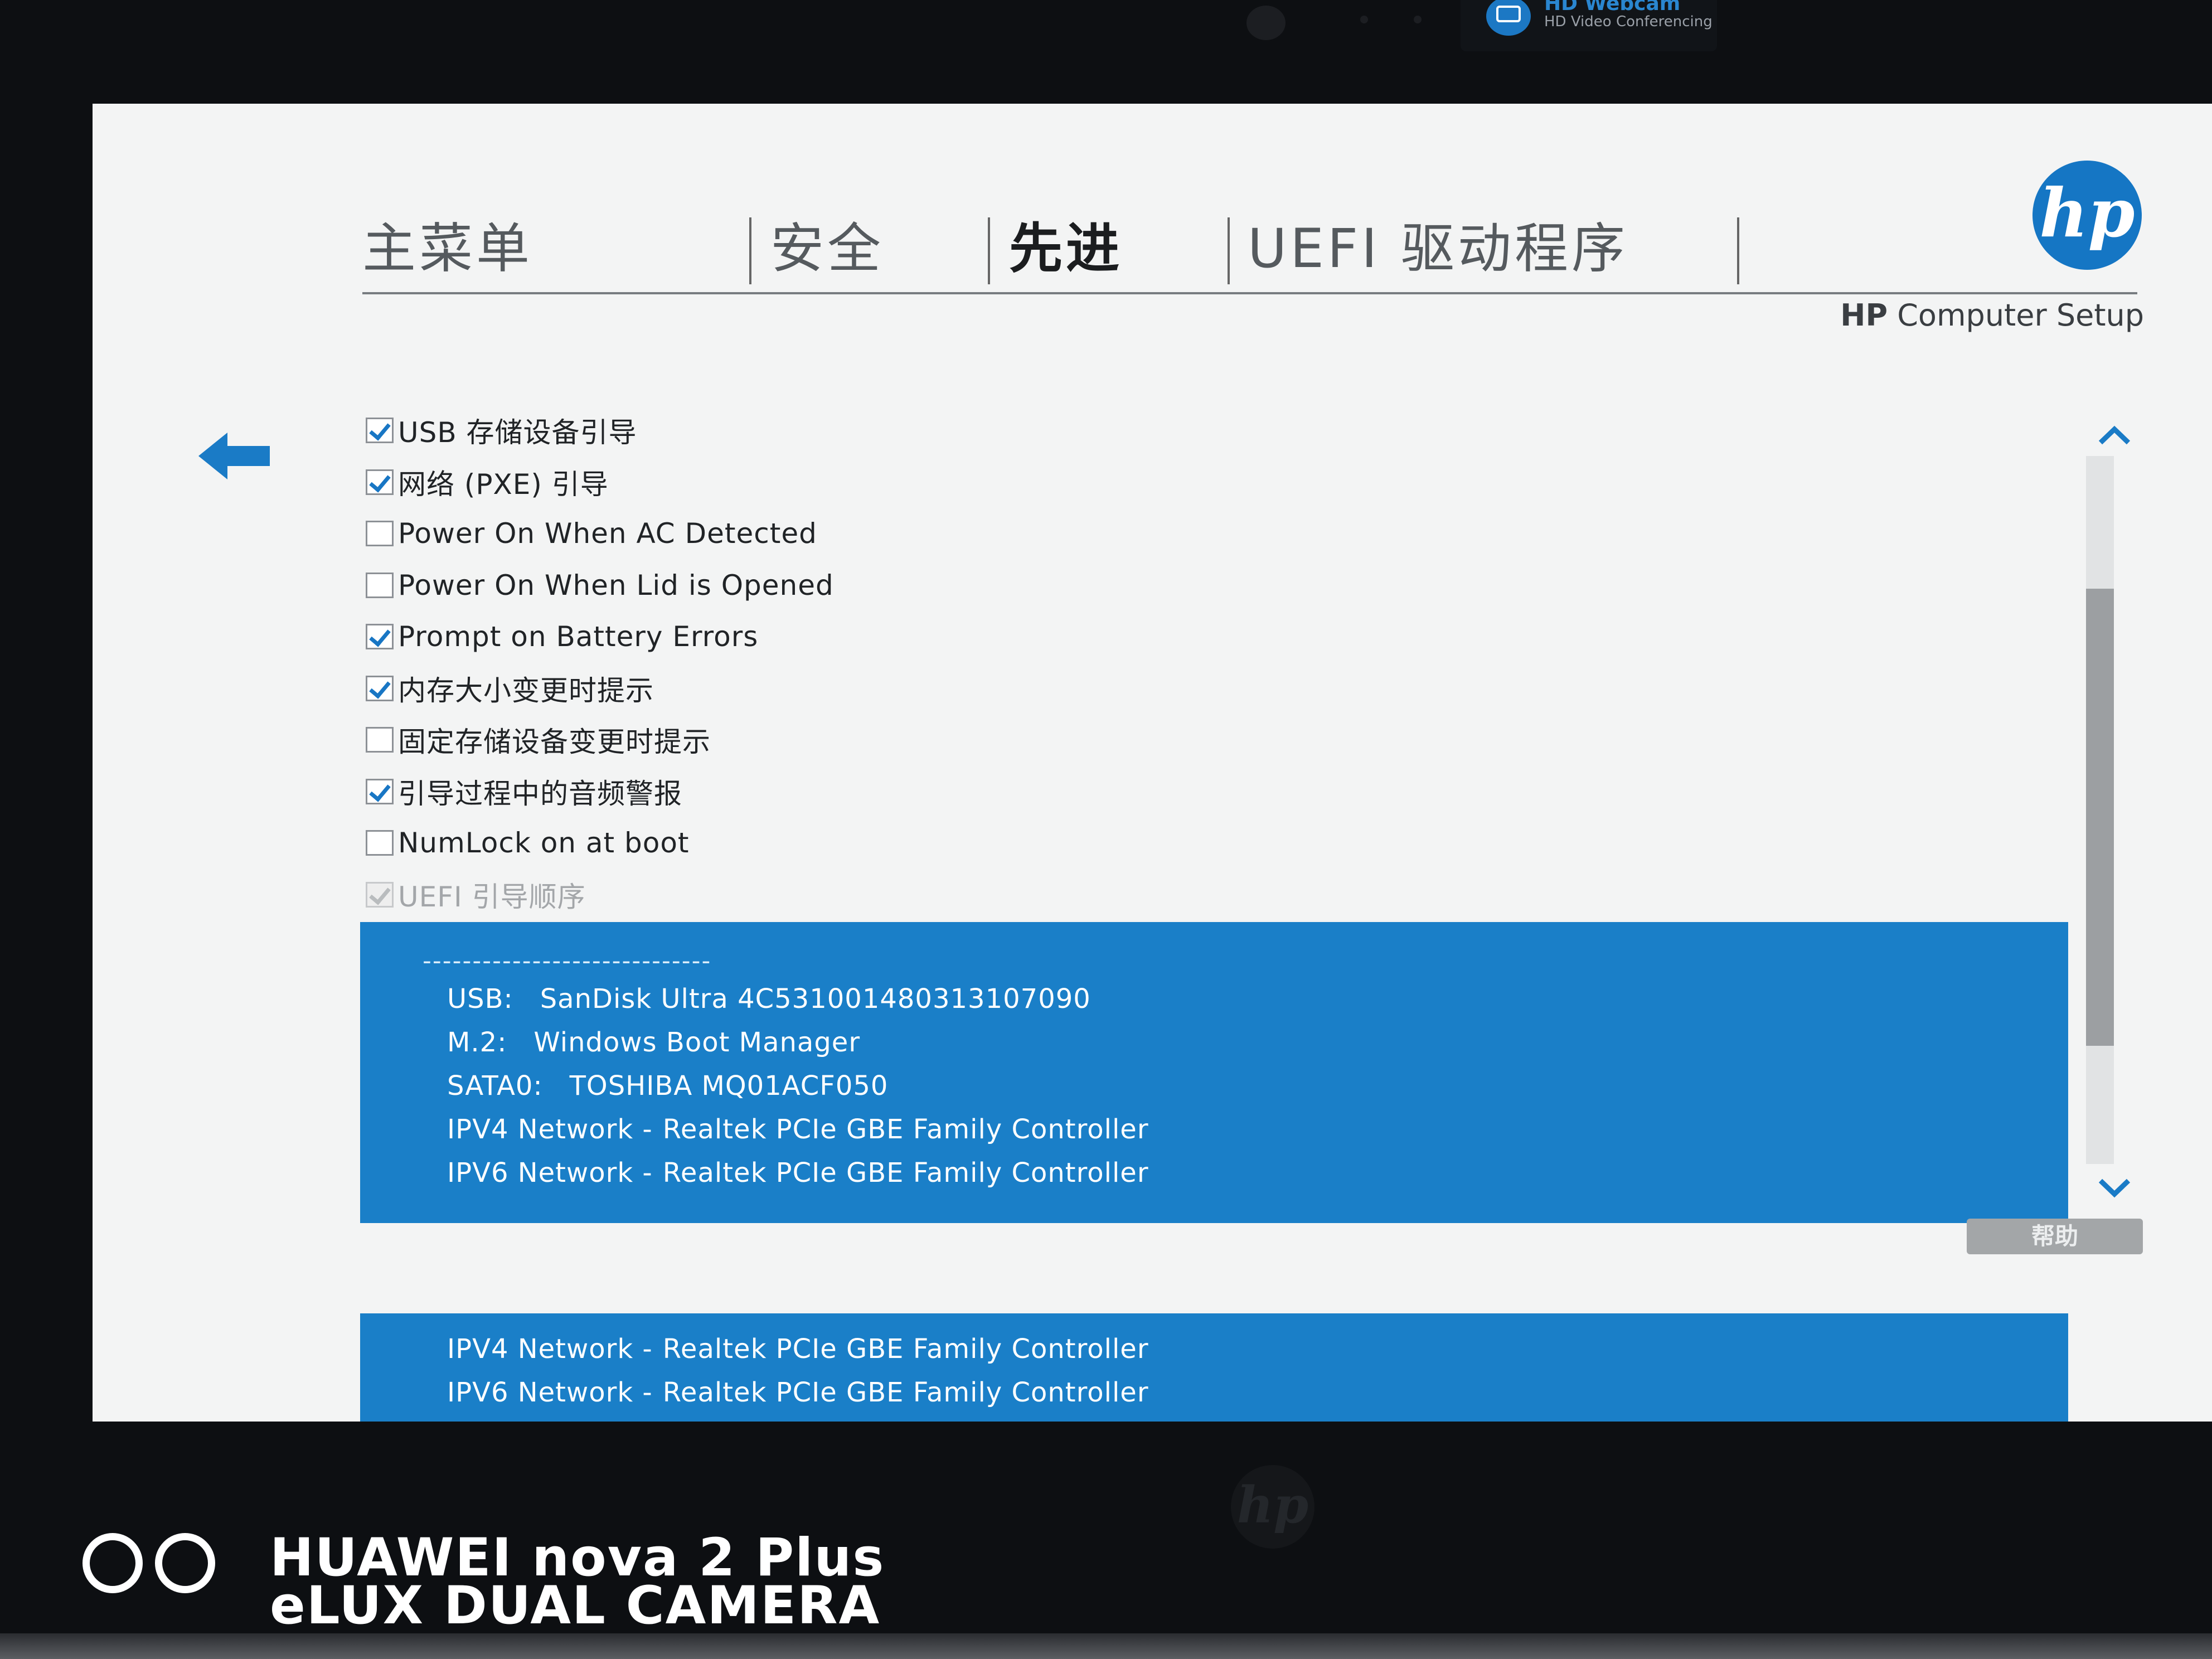 The height and width of the screenshot is (1659, 2212). I want to click on setup-title-text: Computer Setup, so click(2021, 315).